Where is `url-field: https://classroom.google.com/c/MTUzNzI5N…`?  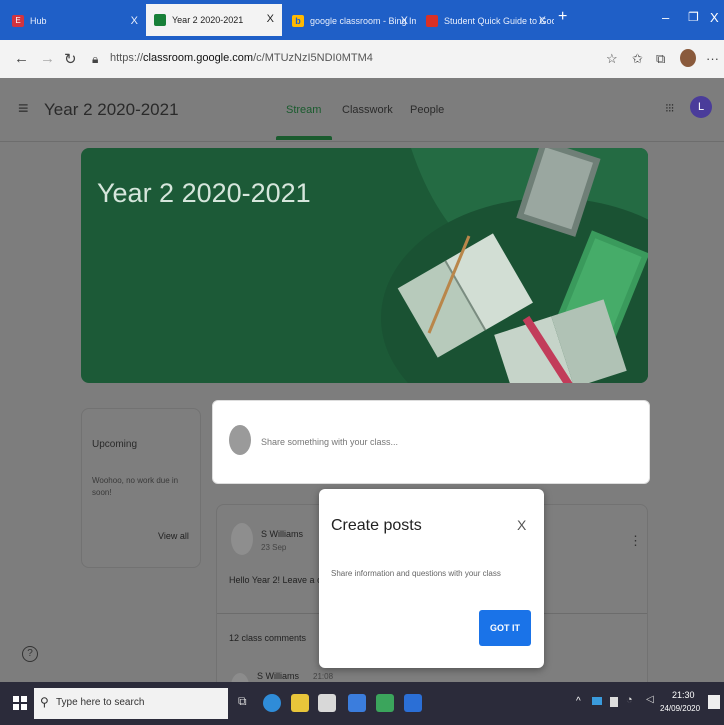 url-field: https://classroom.google.com/c/MTUzNzI5N… is located at coordinates (241, 58).